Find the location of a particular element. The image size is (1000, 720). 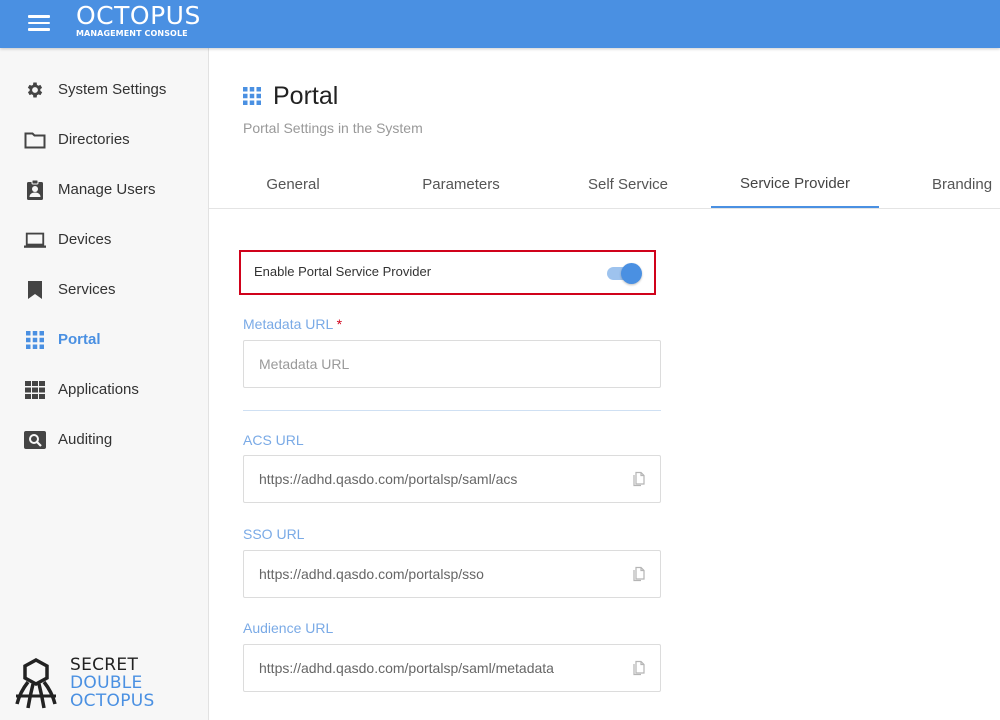

metadata-url-label: Metadata URL * is located at coordinates (292, 324).